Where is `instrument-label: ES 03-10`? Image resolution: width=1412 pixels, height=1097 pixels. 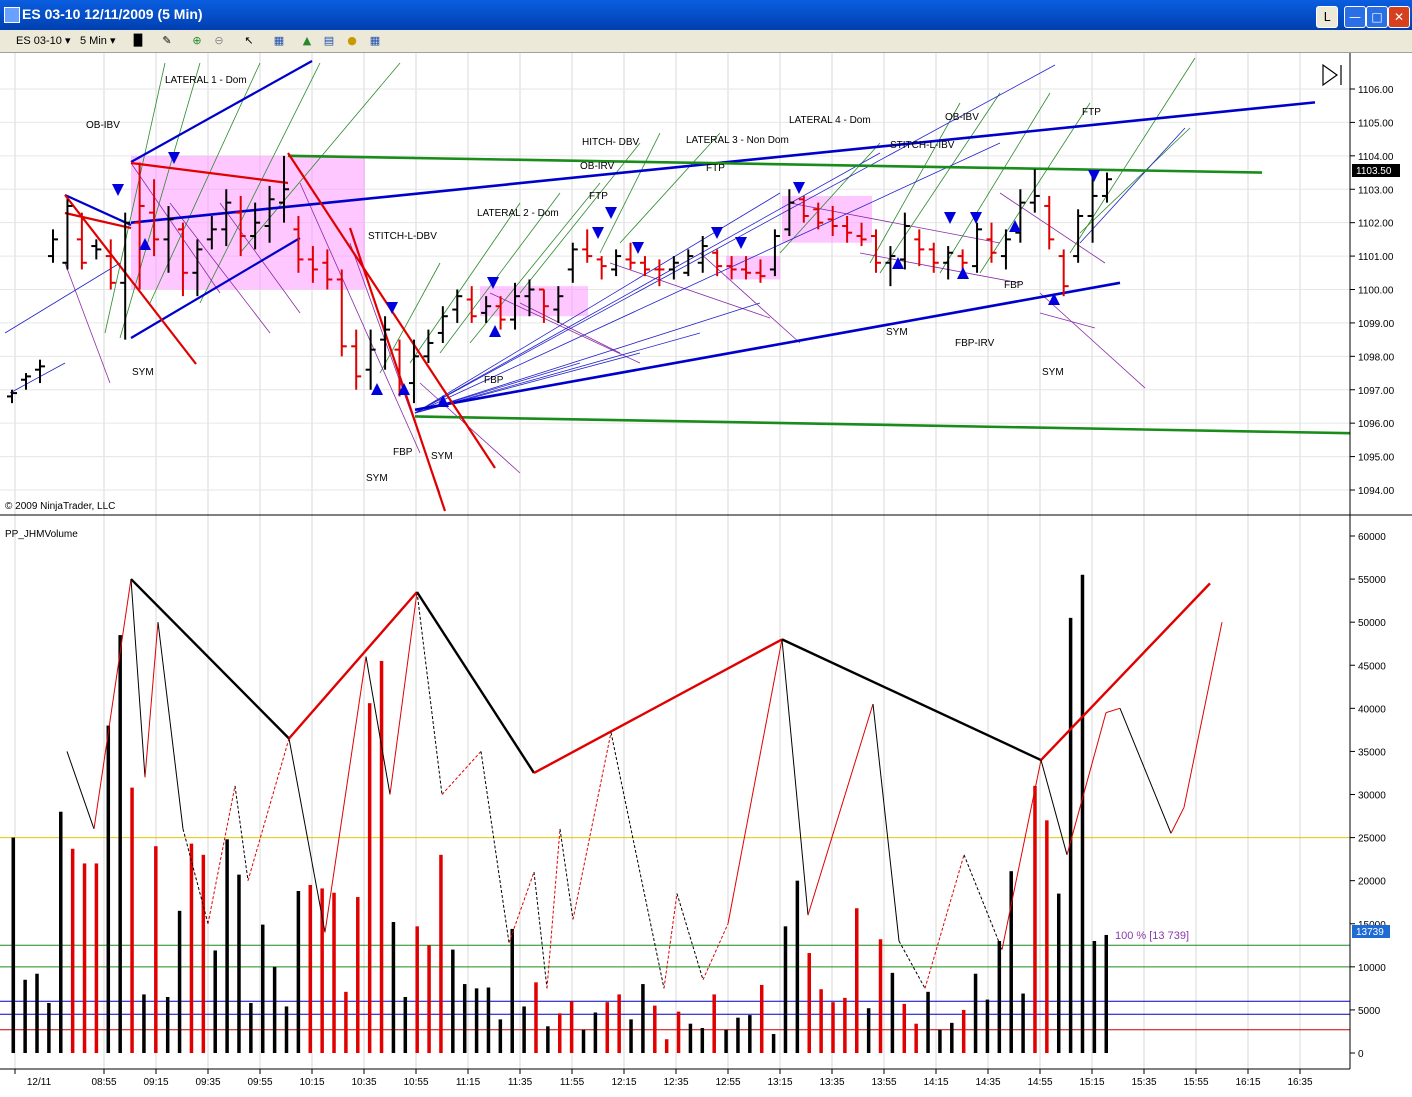
instrument-label: ES 03-10 is located at coordinates (39, 41).